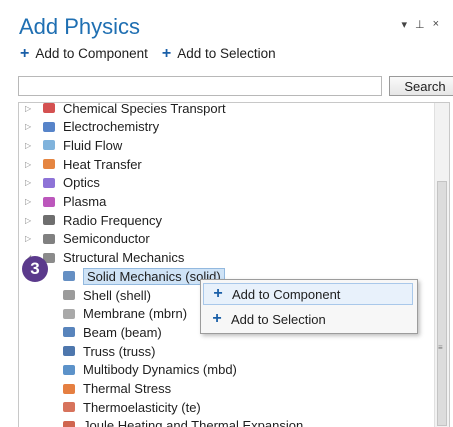  What do you see at coordinates (85, 201) in the screenshot?
I see `tree-item-label: Plasma` at bounding box center [85, 201].